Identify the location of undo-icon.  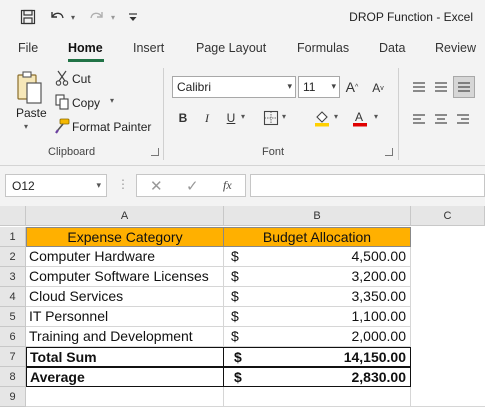
(57, 17).